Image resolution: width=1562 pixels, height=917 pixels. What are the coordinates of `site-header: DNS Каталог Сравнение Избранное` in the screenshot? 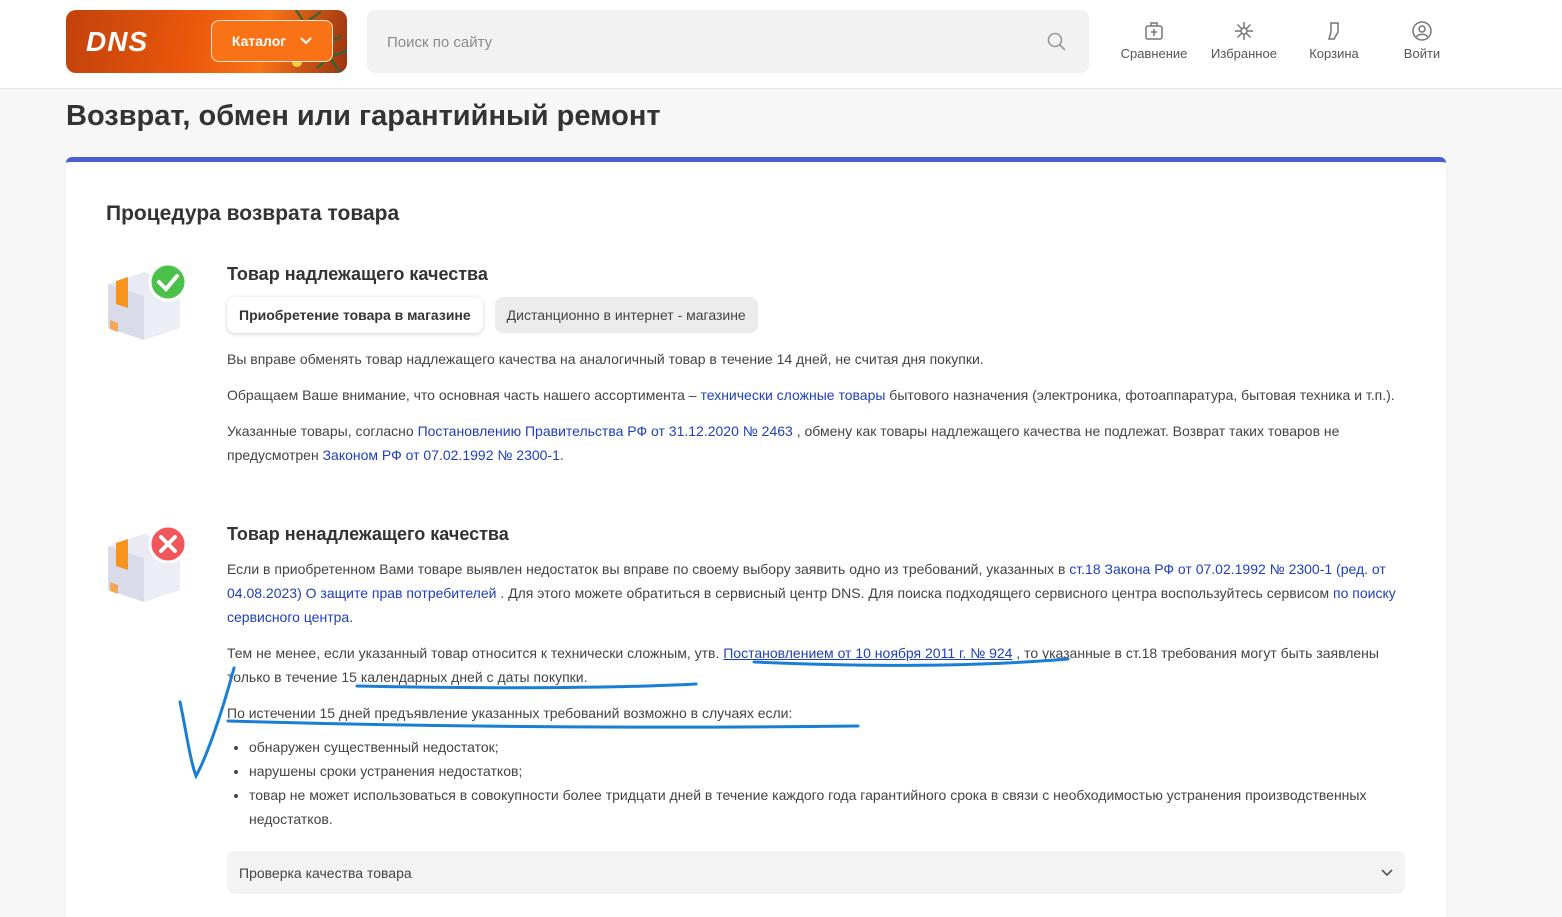 It's located at (781, 44).